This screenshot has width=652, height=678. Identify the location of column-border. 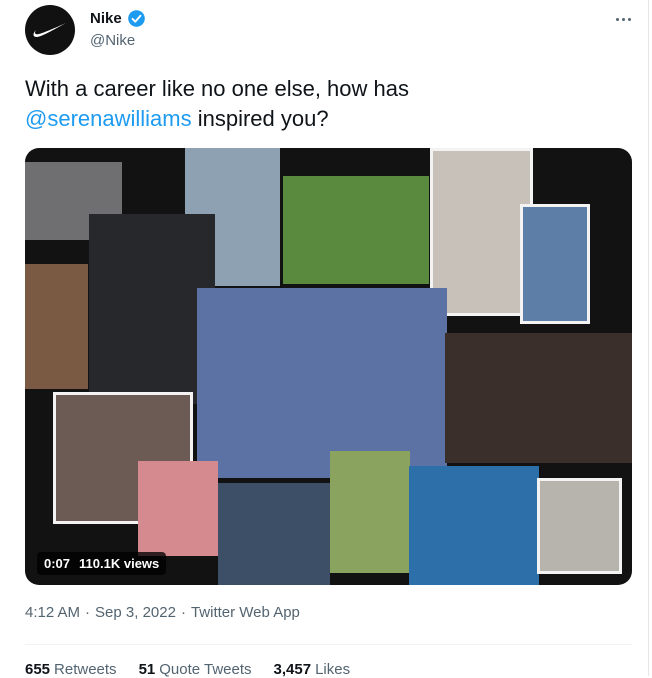
(648, 338).